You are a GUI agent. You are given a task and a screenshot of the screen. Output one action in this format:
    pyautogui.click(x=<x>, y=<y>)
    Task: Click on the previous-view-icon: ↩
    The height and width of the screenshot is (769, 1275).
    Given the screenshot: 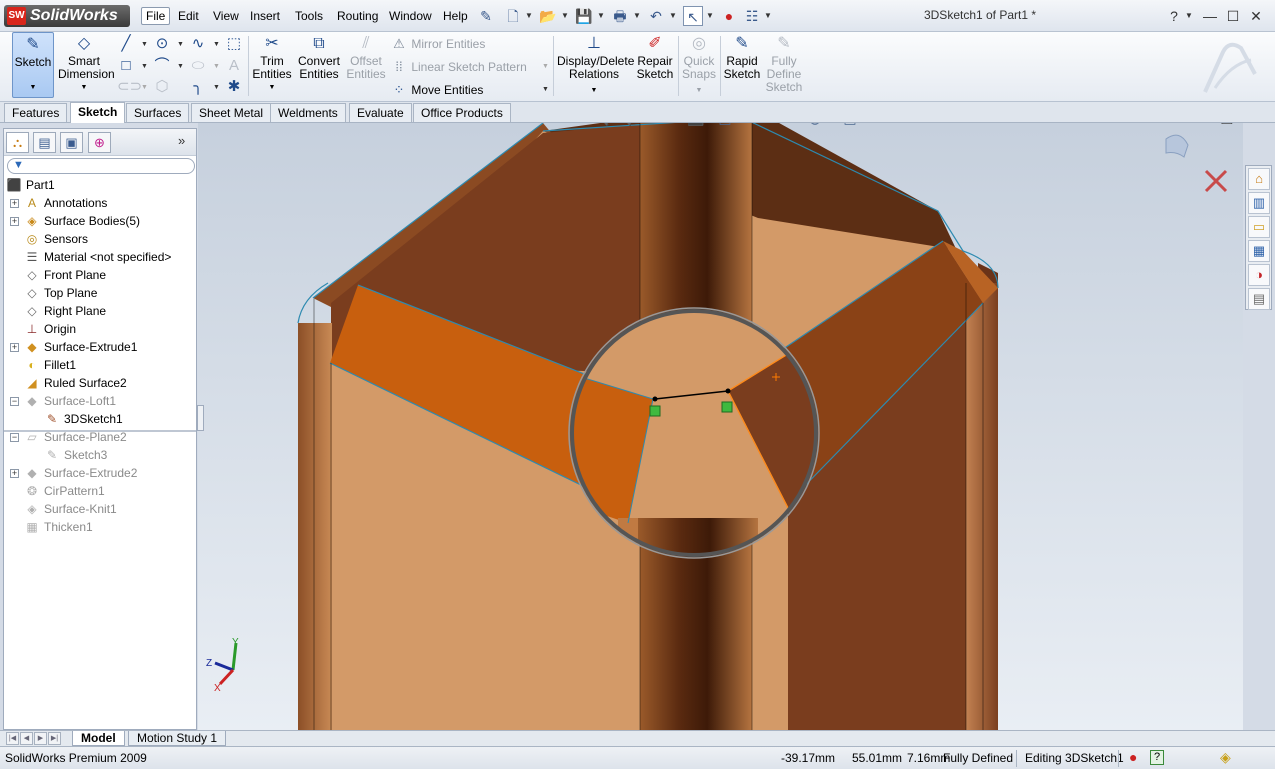 What is the action you would take?
    pyautogui.click(x=647, y=125)
    